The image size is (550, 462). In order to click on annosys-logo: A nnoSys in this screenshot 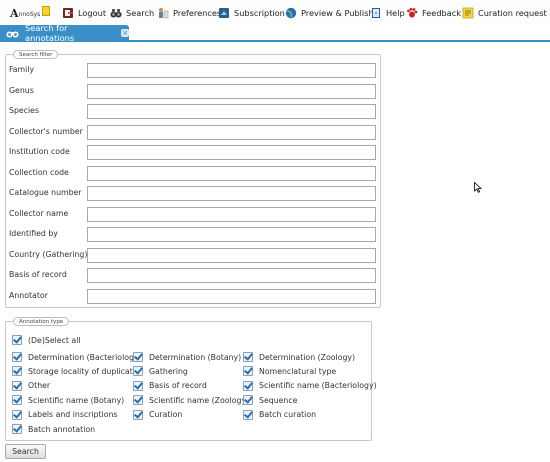, I will do `click(30, 13)`.